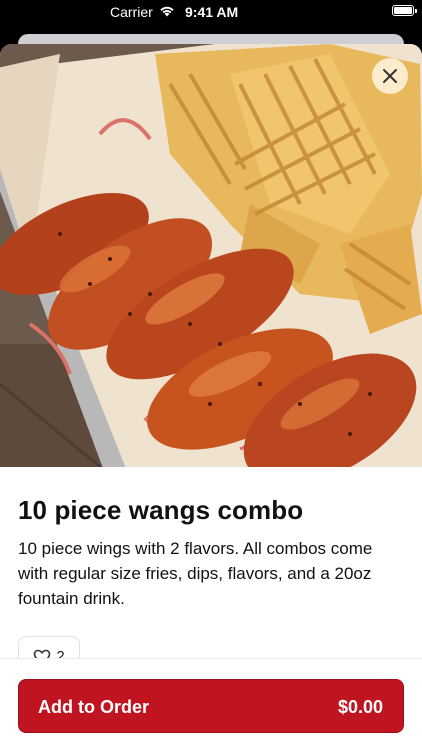 This screenshot has width=422, height=750. Describe the element at coordinates (167, 12) in the screenshot. I see `wifi-icon` at that location.